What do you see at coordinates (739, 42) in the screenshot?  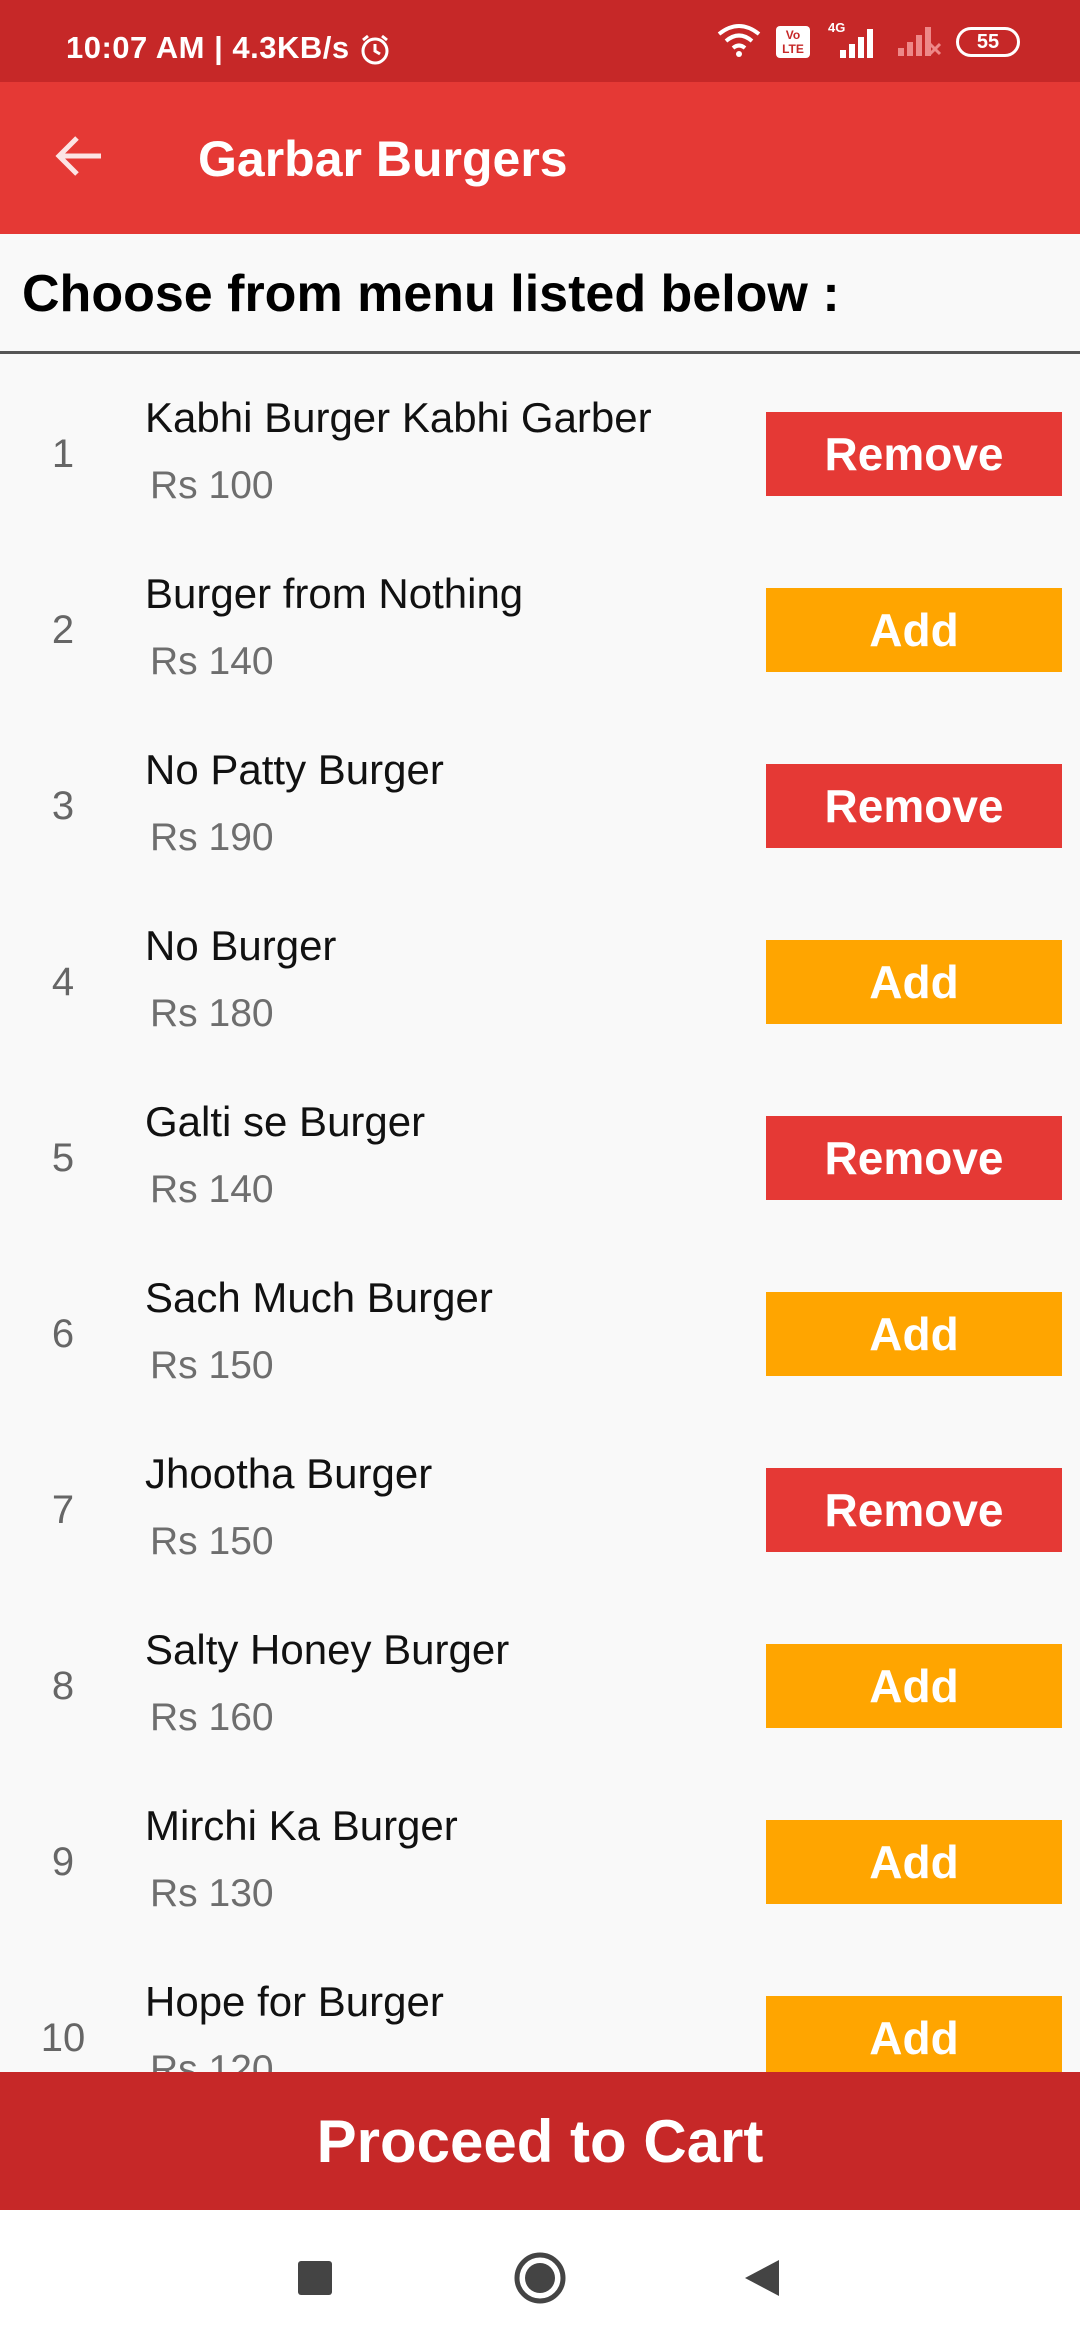 I see `wifi-icon` at bounding box center [739, 42].